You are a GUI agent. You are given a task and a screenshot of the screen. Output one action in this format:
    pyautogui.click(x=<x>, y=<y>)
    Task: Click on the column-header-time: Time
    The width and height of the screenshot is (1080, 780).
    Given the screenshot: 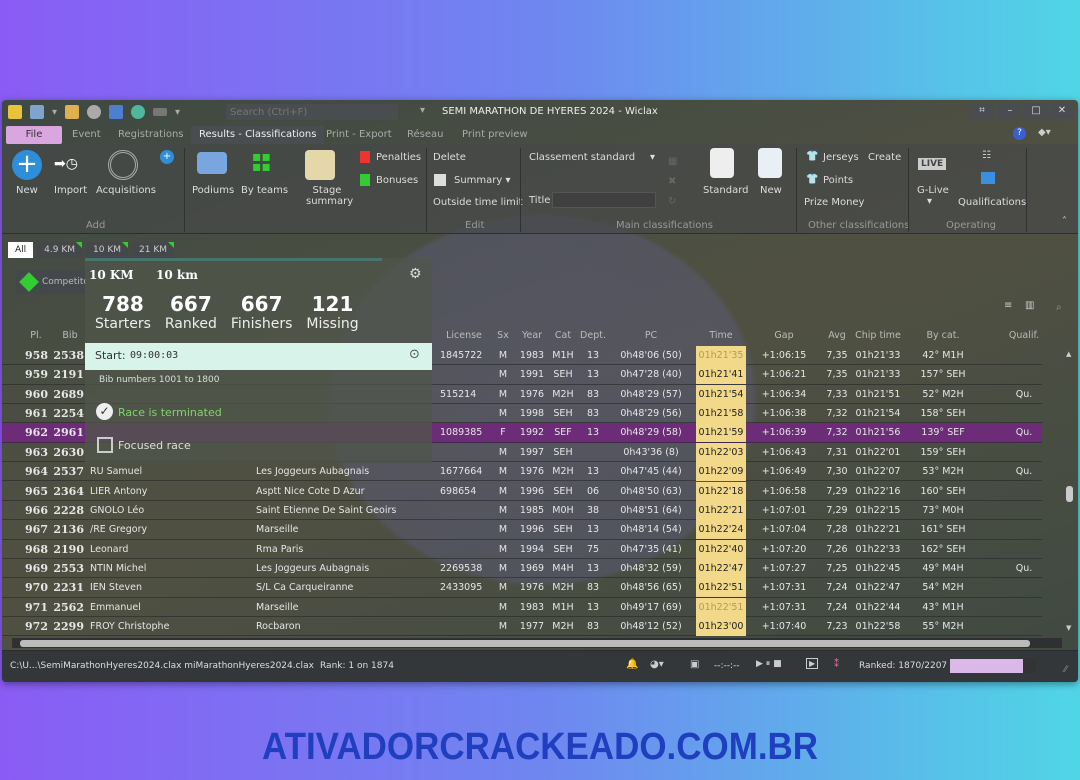 What is the action you would take?
    pyautogui.click(x=721, y=336)
    